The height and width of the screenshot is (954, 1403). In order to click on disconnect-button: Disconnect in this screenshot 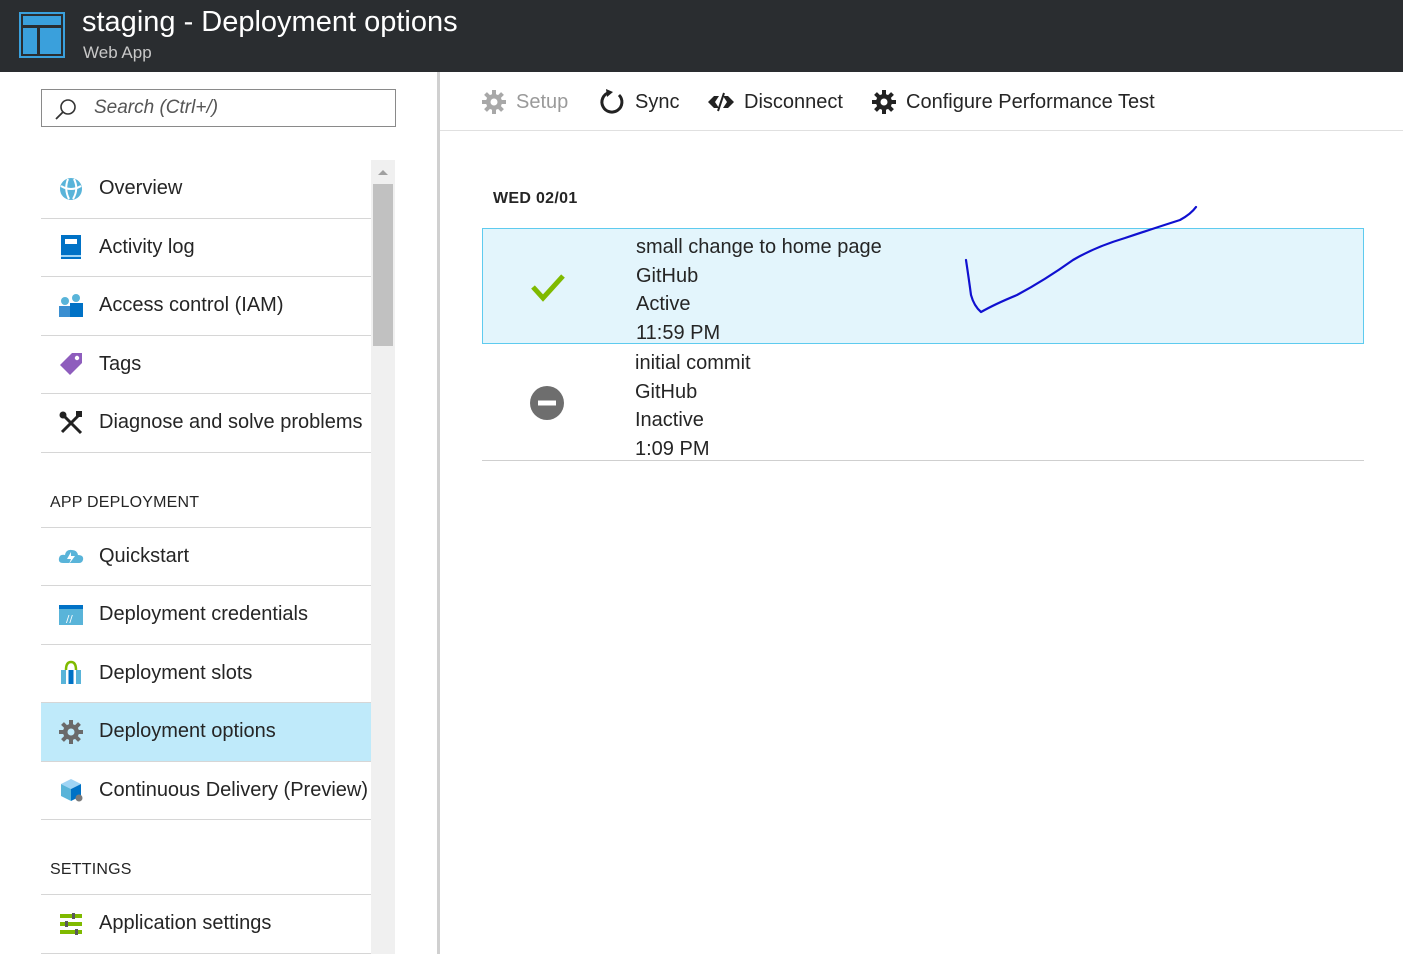, I will do `click(775, 102)`.